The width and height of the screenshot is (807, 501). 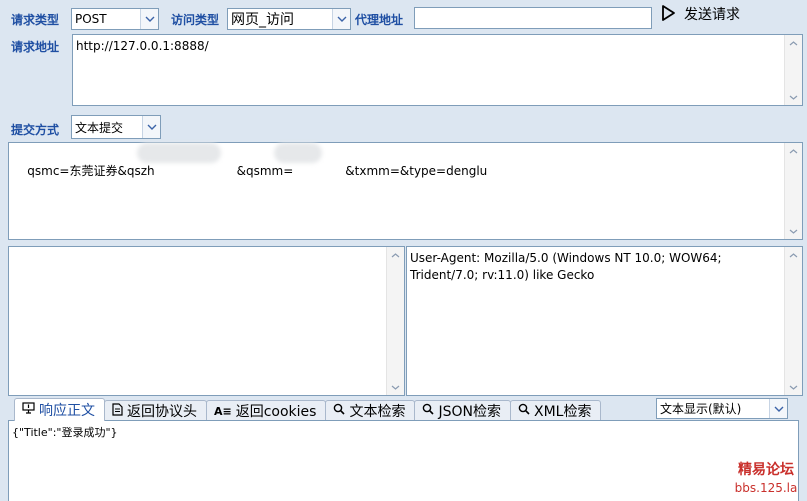 What do you see at coordinates (65, 432) in the screenshot?
I see `response-body-value: {"Title":"登录成功"}` at bounding box center [65, 432].